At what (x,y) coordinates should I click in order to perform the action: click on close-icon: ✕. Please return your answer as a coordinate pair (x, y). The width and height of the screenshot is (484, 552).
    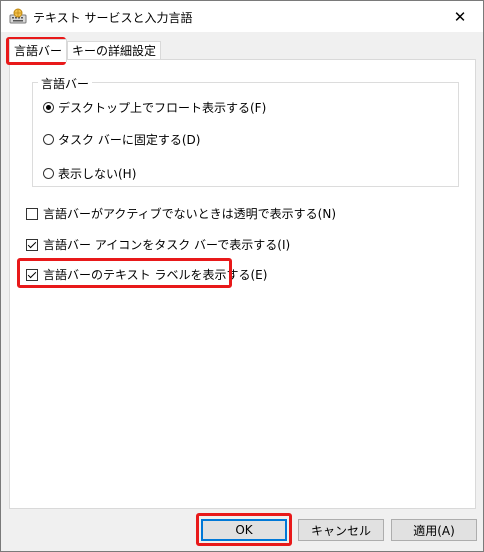
    Looking at the image, I should click on (460, 16).